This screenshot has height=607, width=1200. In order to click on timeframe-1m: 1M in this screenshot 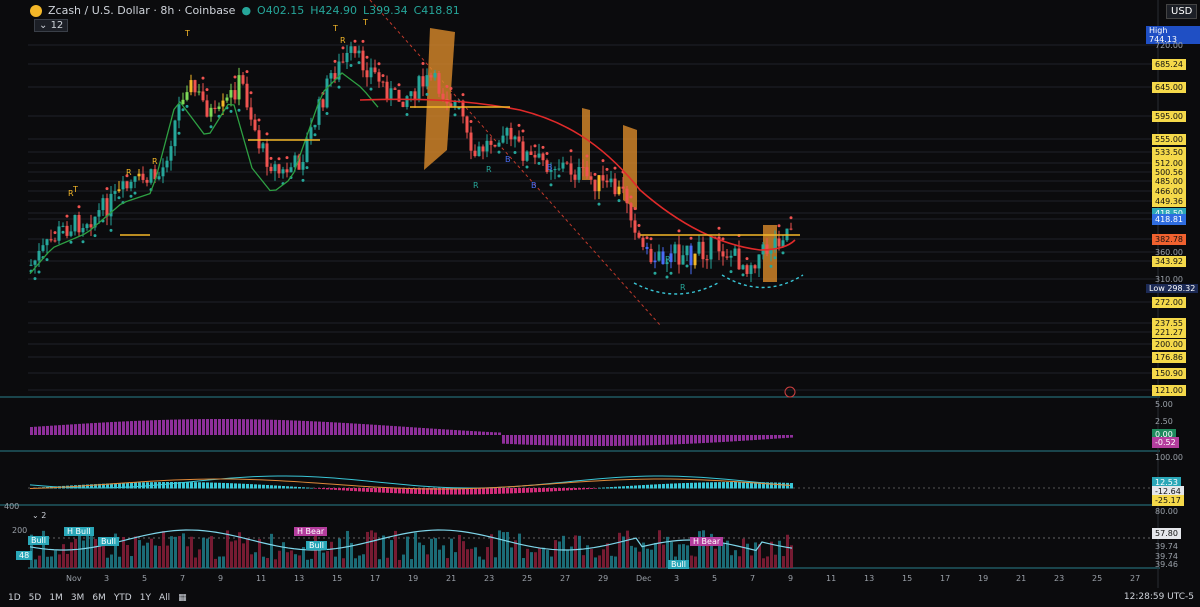, I will do `click(56, 598)`.